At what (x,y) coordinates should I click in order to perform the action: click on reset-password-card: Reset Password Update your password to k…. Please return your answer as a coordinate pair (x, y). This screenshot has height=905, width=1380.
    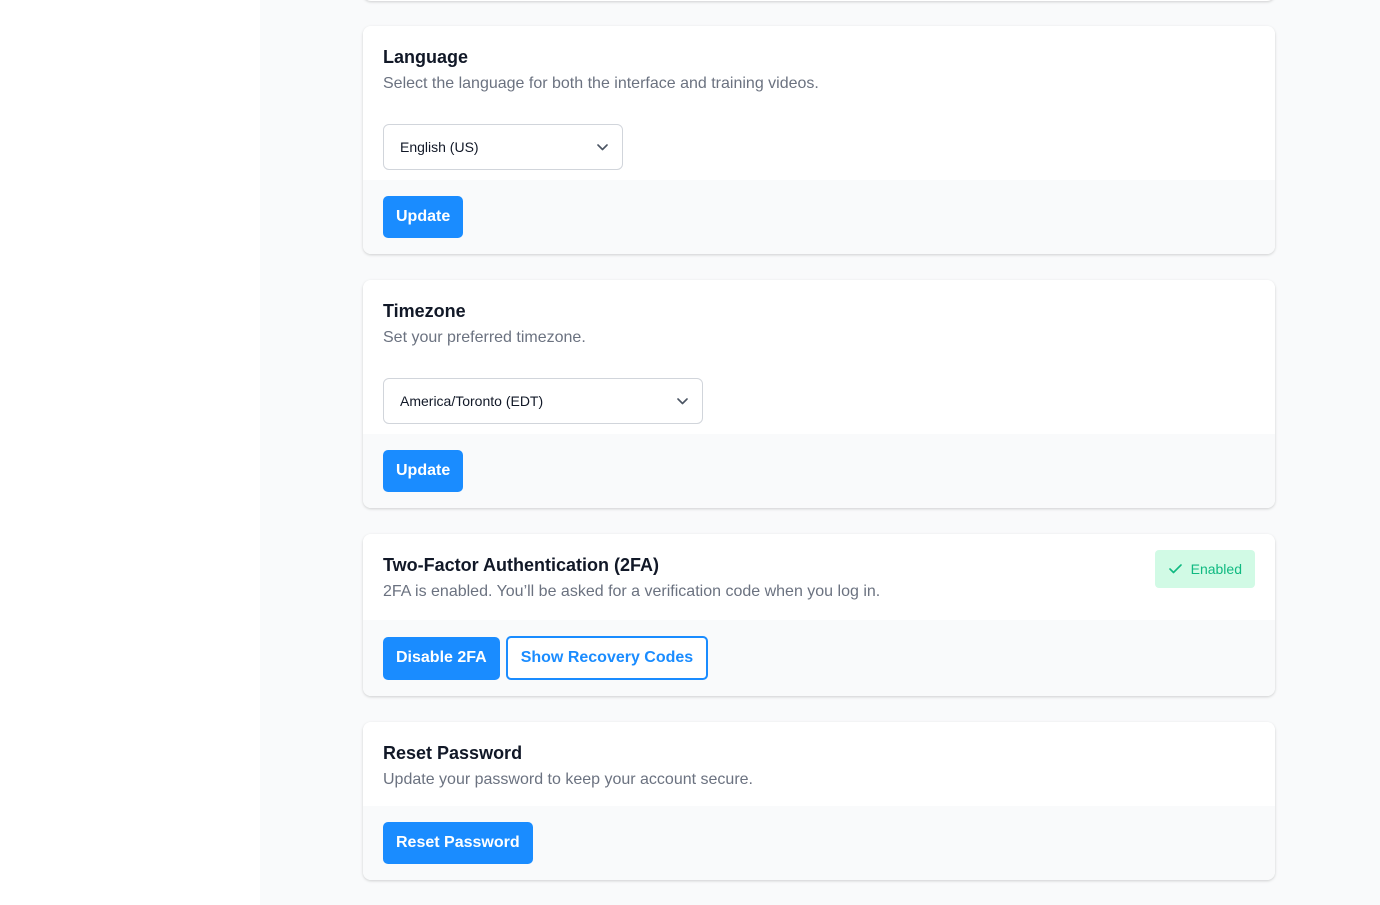
    Looking at the image, I should click on (819, 801).